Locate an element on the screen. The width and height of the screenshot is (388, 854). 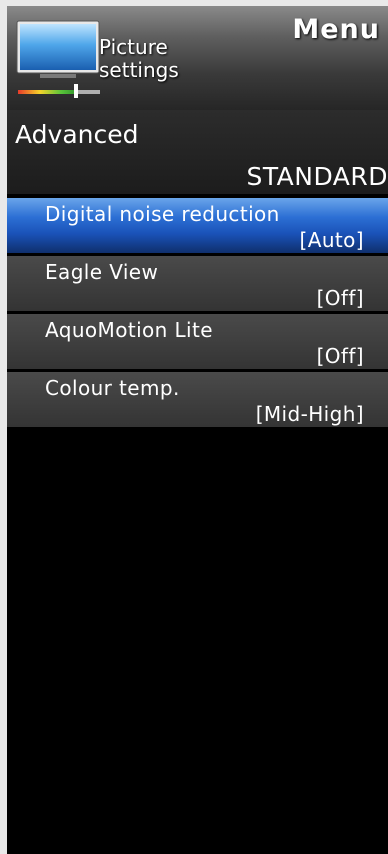
tv-picture-icon is located at coordinates (58, 59).